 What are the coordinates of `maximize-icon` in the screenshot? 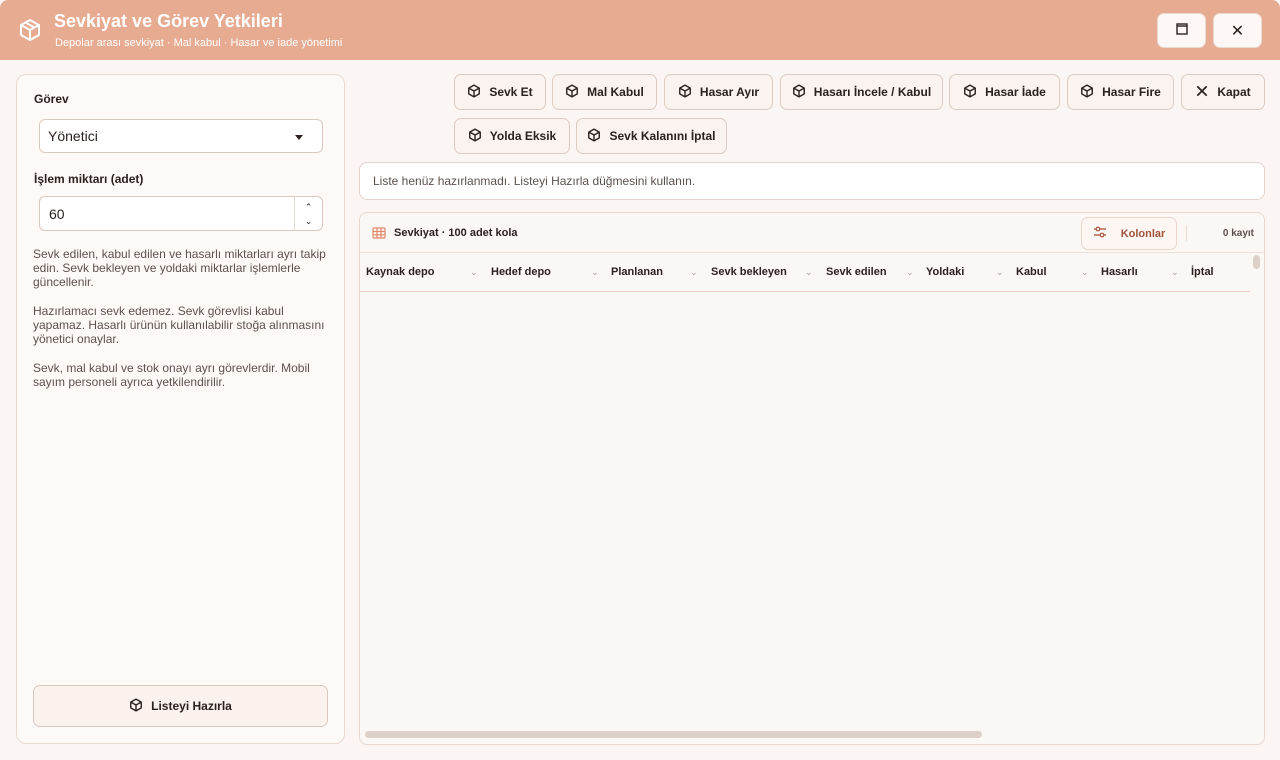 It's located at (1181, 31).